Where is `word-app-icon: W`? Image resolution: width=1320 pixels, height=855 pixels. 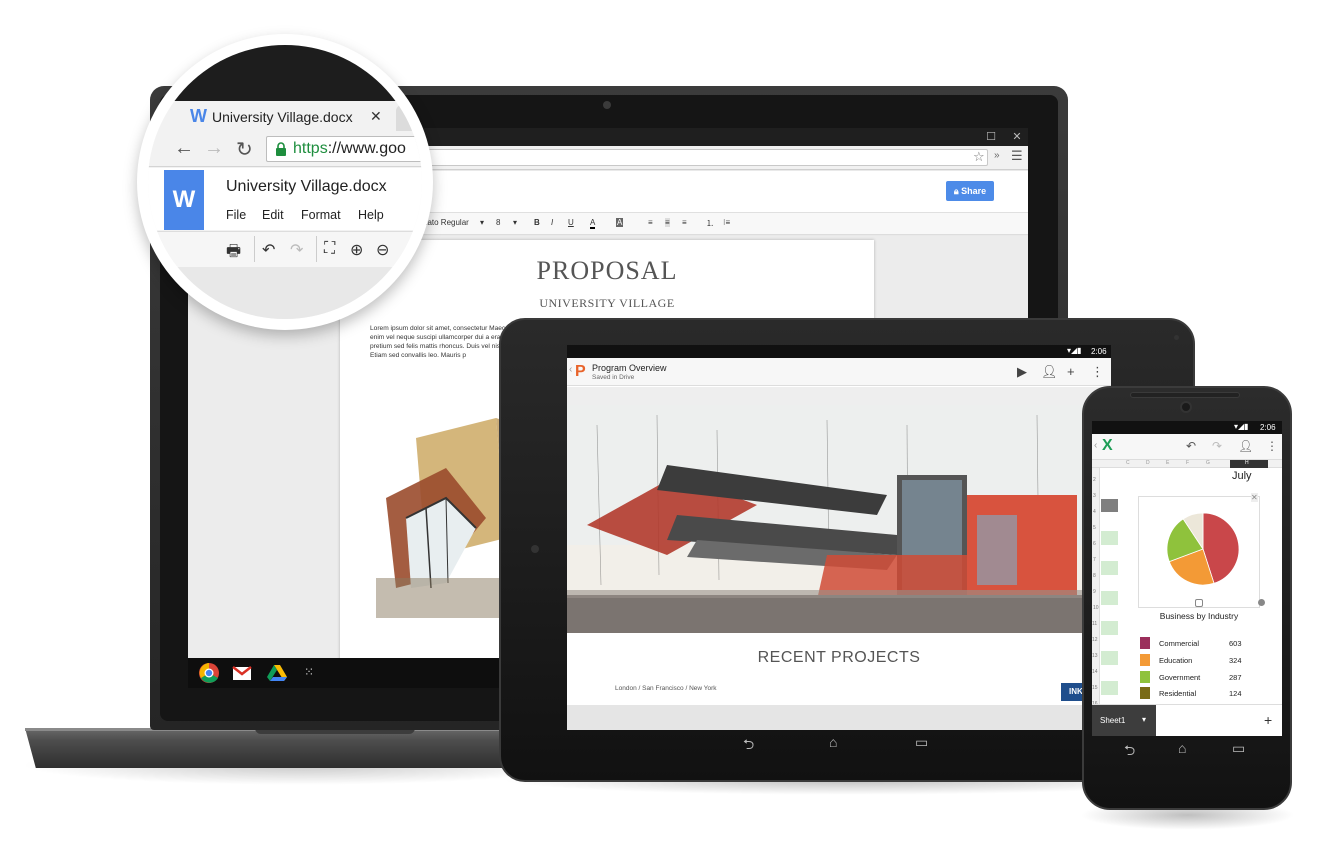
word-app-icon: W is located at coordinates (184, 200).